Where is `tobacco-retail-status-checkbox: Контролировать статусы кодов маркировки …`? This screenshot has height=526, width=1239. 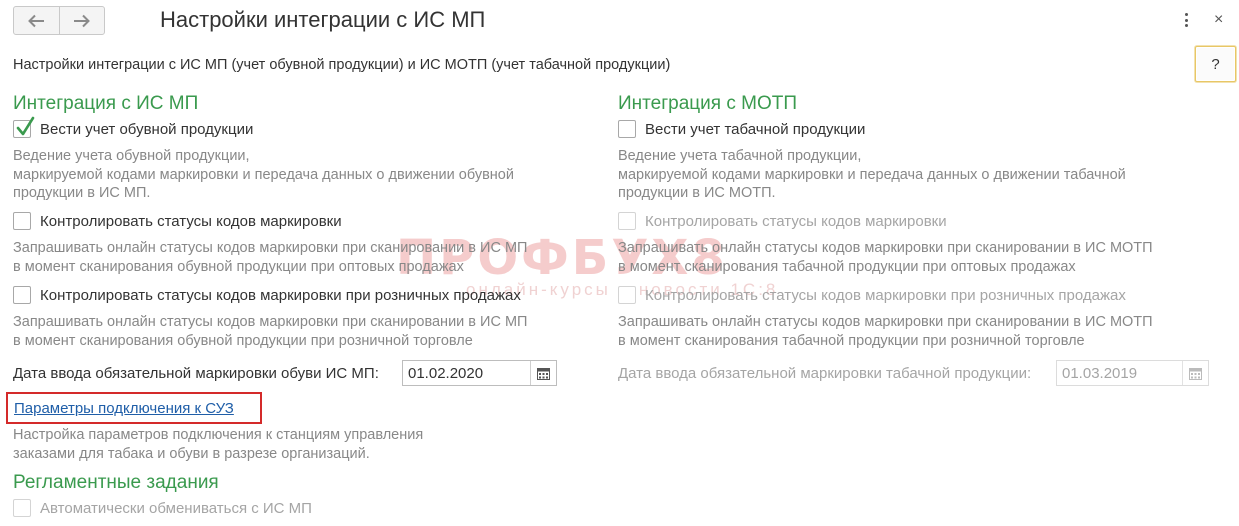
tobacco-retail-status-checkbox: Контролировать статусы кодов маркировки … is located at coordinates (872, 295).